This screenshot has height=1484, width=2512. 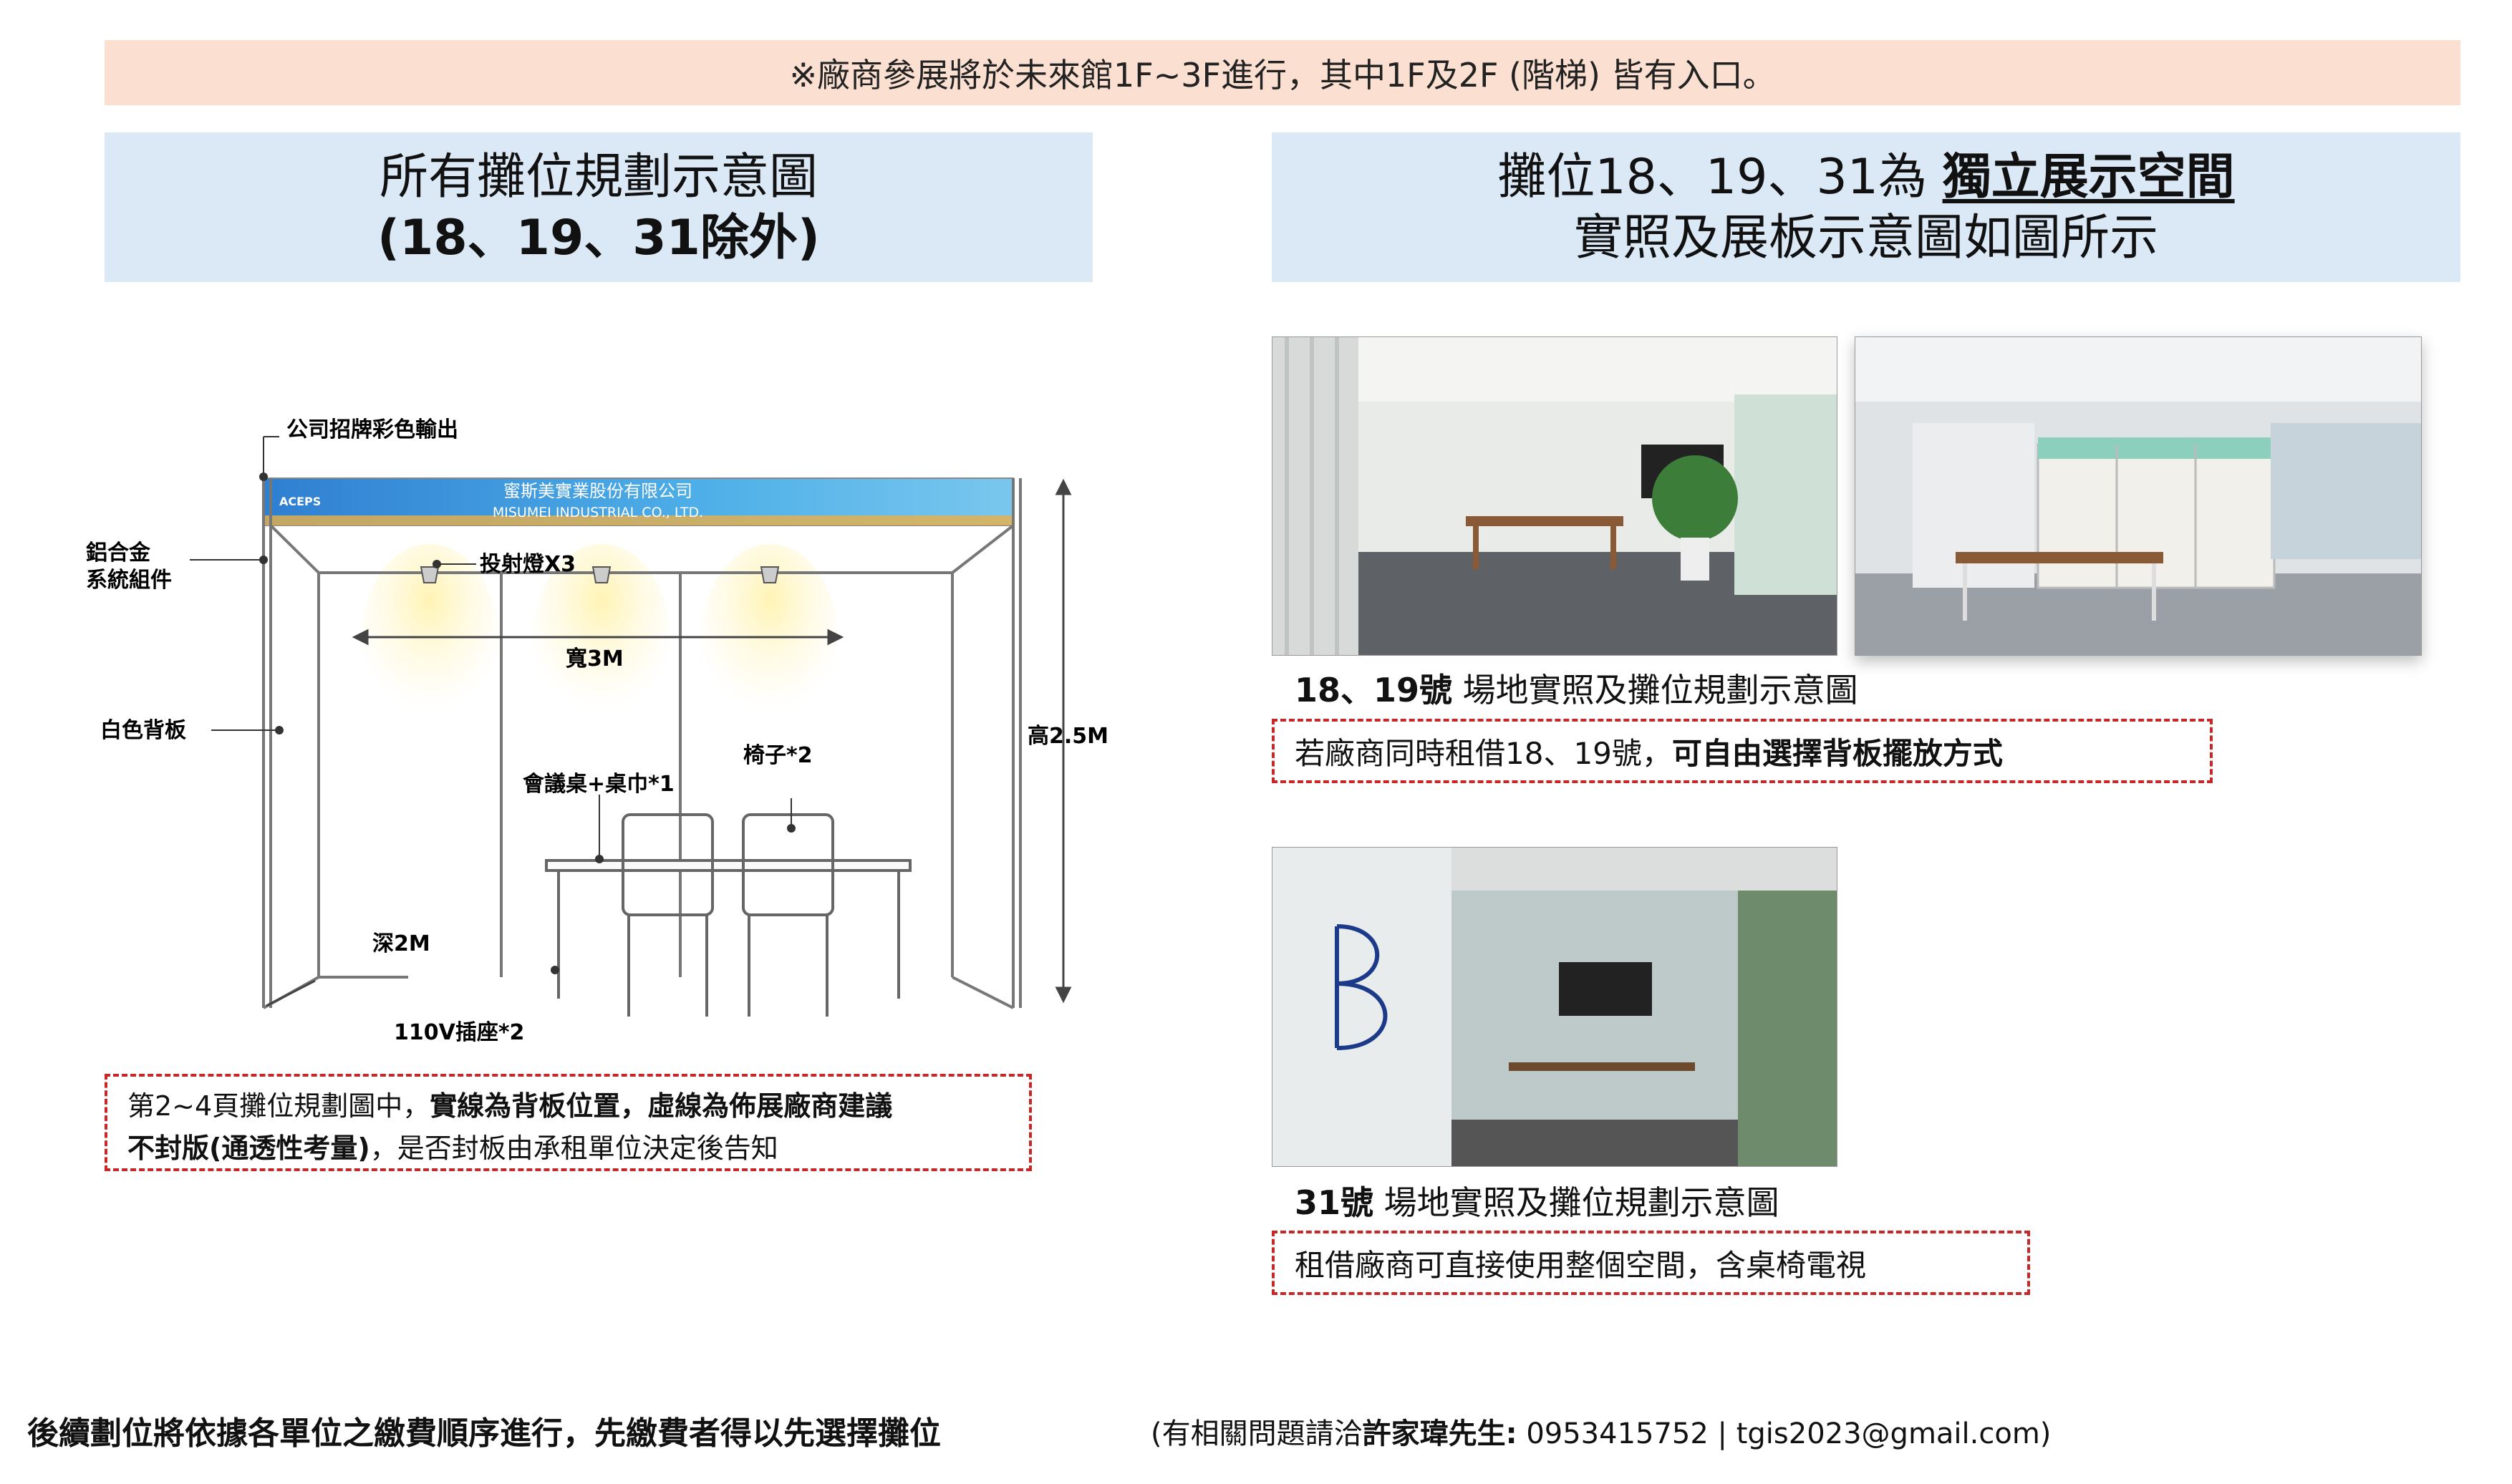 What do you see at coordinates (1865, 237) in the screenshot?
I see `right-header-line2: 實照及展板示意圖如圖所示` at bounding box center [1865, 237].